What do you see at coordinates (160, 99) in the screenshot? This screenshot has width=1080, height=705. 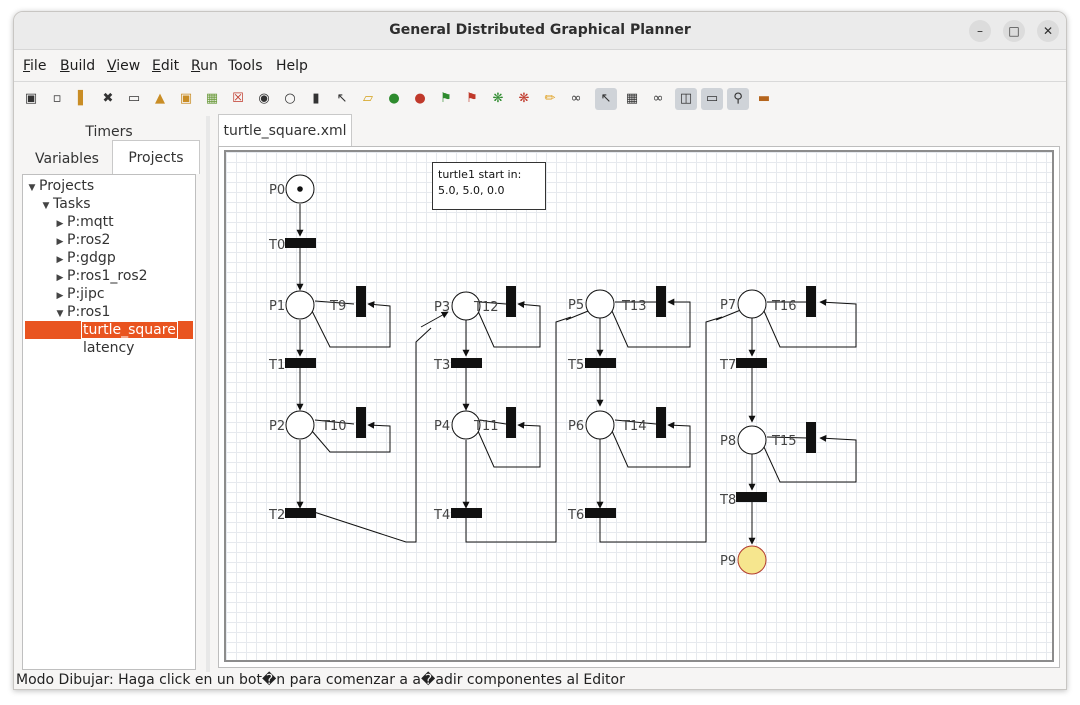 I see `open-folder-icon: ▲` at bounding box center [160, 99].